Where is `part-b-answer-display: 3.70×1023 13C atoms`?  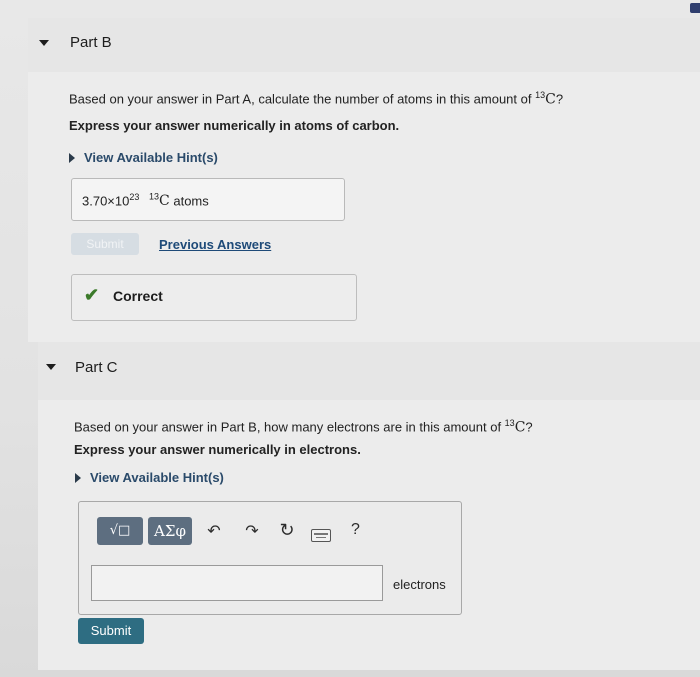 part-b-answer-display: 3.70×1023 13C atoms is located at coordinates (208, 199).